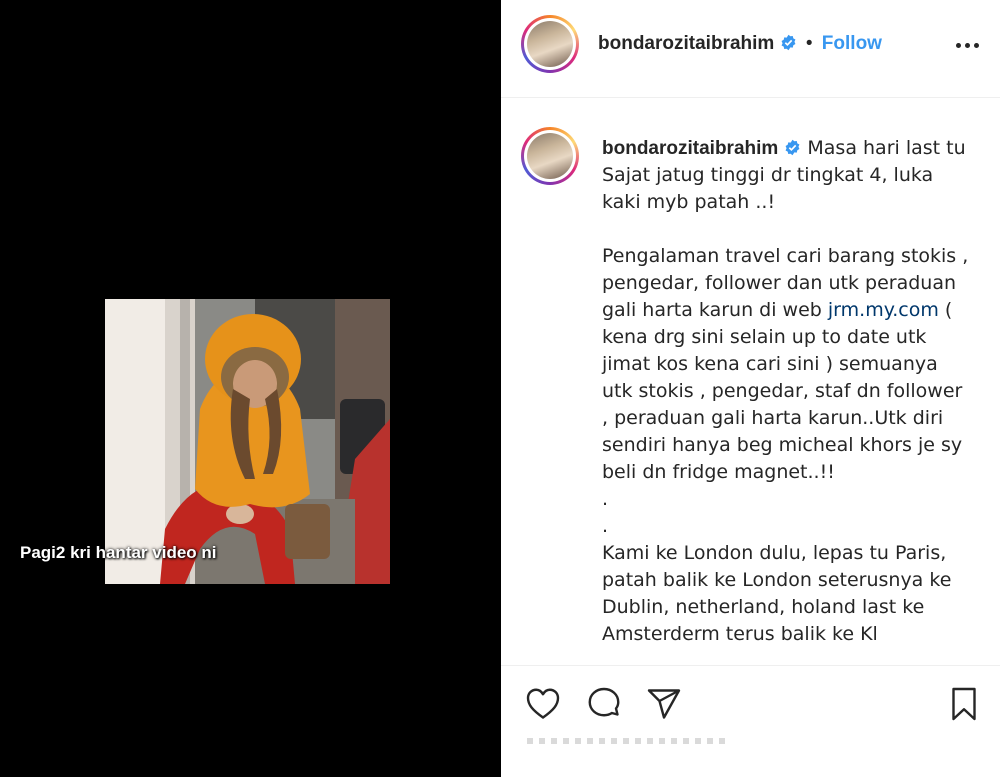  I want to click on avatar-image, so click(550, 44).